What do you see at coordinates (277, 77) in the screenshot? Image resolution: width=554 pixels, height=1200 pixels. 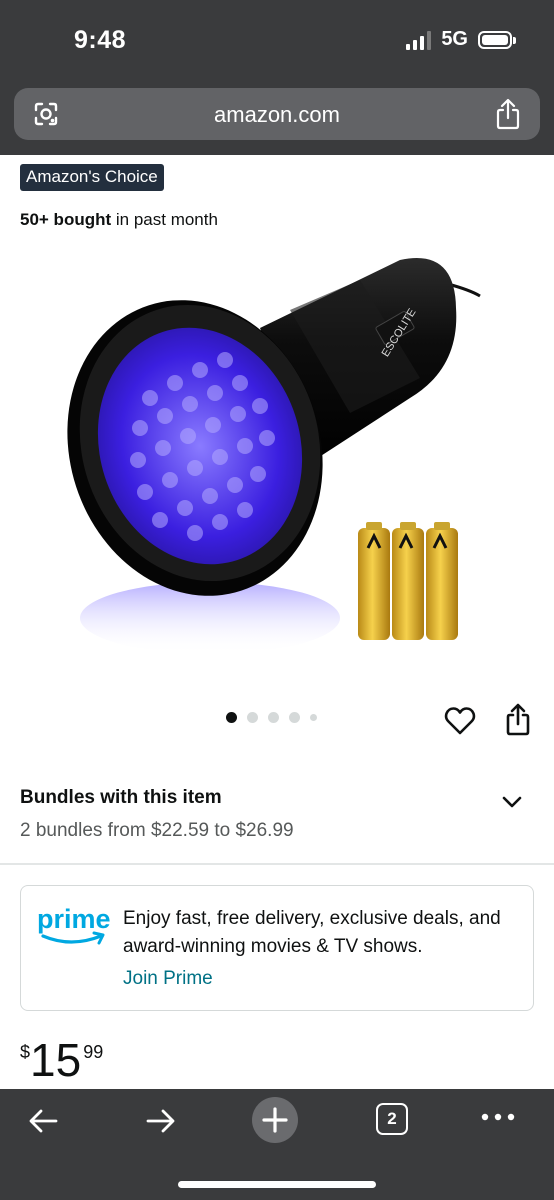 I see `browser-chrome: 9:48 5G amazon.com` at bounding box center [277, 77].